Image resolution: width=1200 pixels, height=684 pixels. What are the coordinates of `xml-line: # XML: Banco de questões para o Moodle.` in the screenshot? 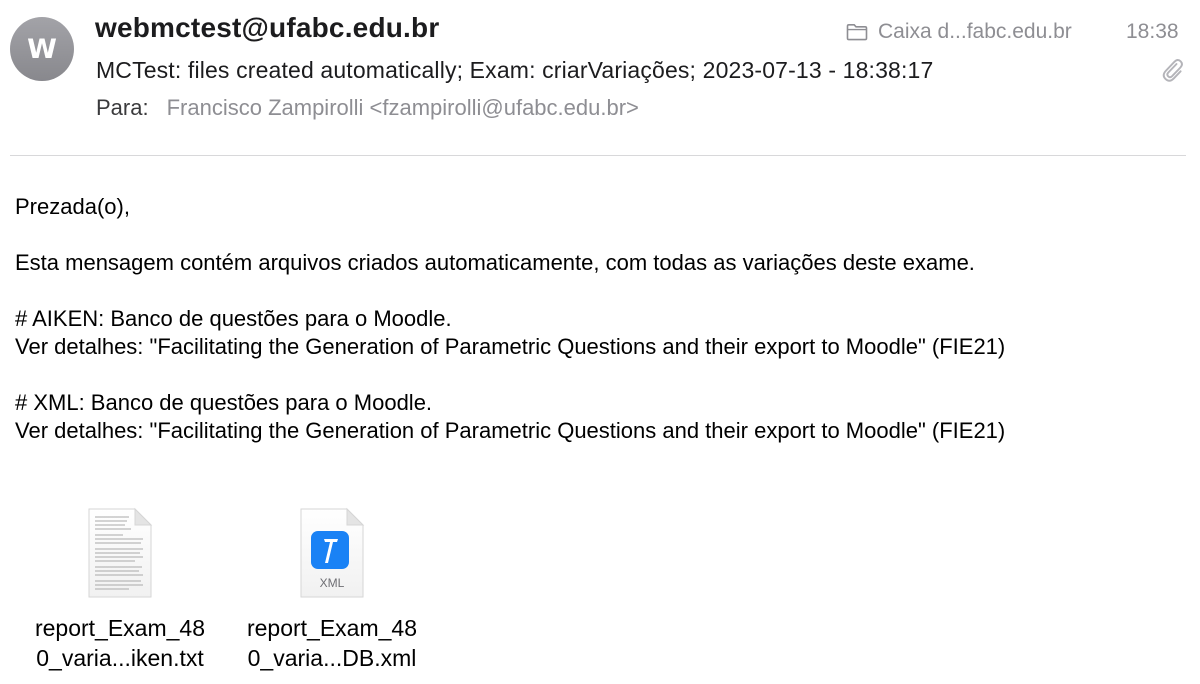 It's located at (224, 402).